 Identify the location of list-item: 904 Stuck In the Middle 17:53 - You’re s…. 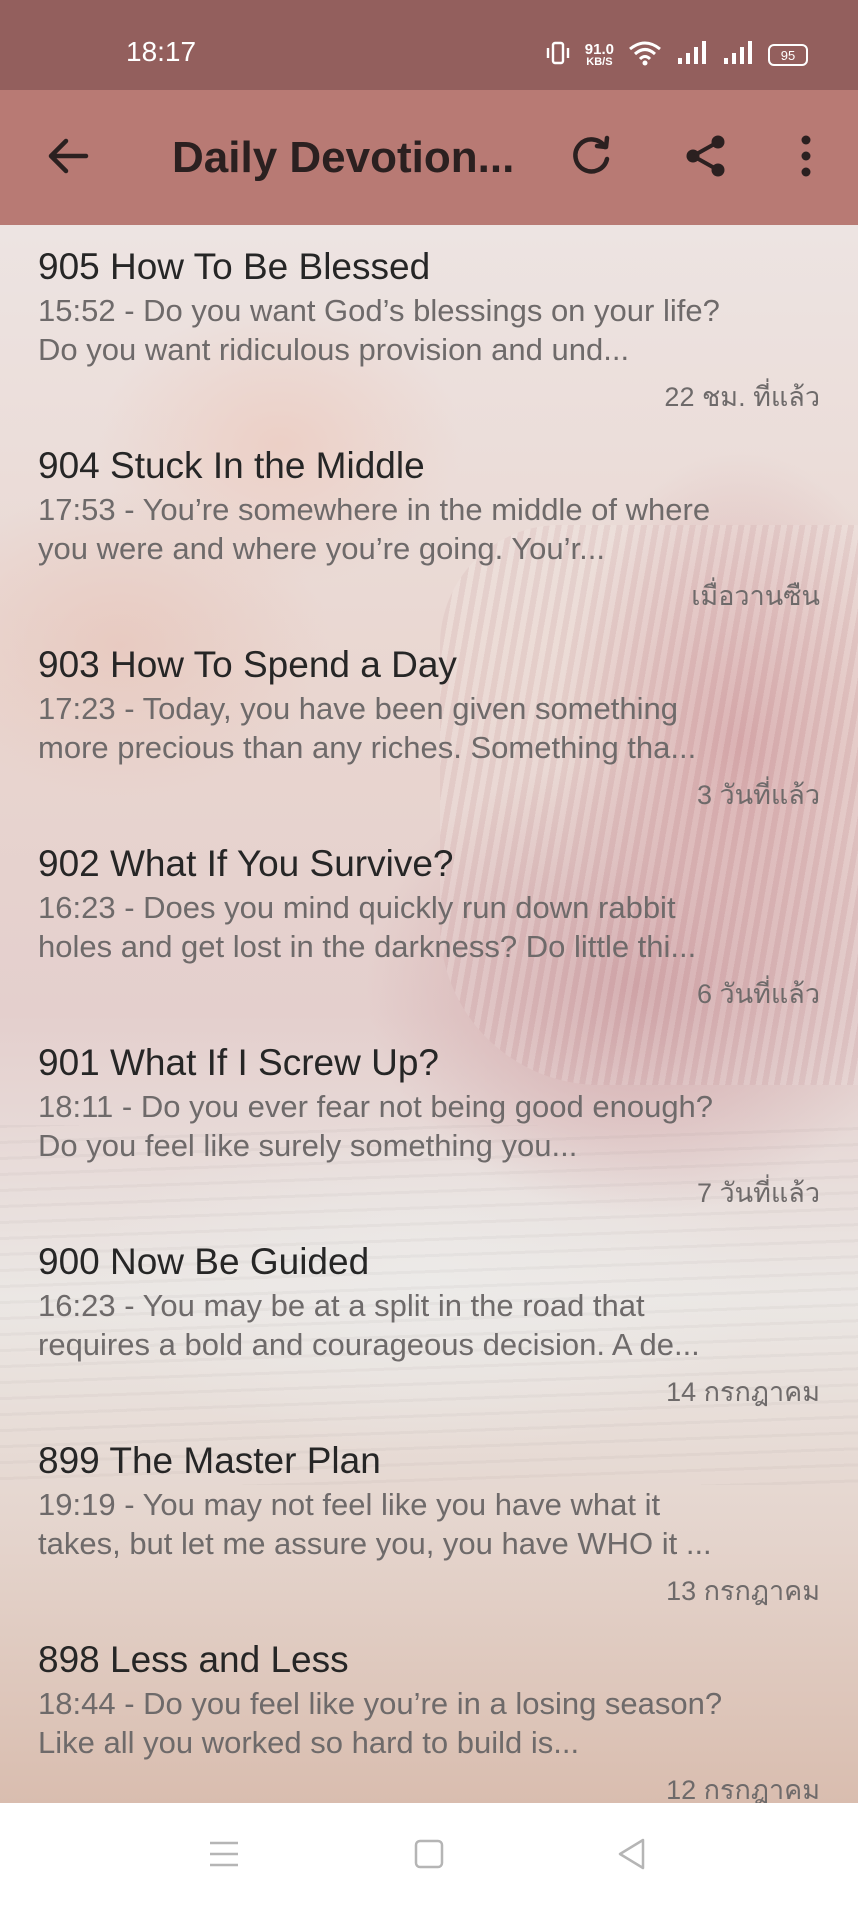
(429, 523).